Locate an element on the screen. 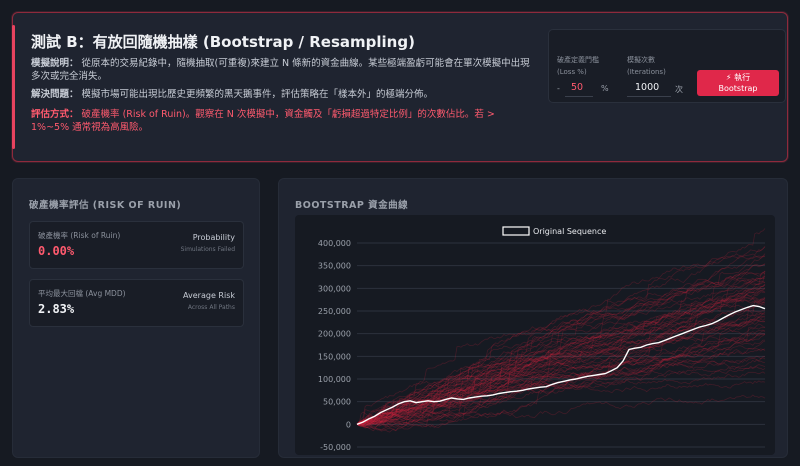  y-tick-label: -50,000 is located at coordinates (335, 447).